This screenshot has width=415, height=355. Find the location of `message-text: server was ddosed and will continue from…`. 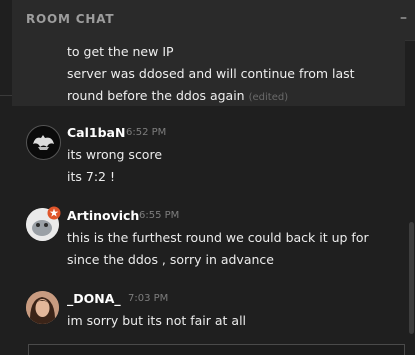

message-text: server was ddosed and will continue from… is located at coordinates (211, 73).